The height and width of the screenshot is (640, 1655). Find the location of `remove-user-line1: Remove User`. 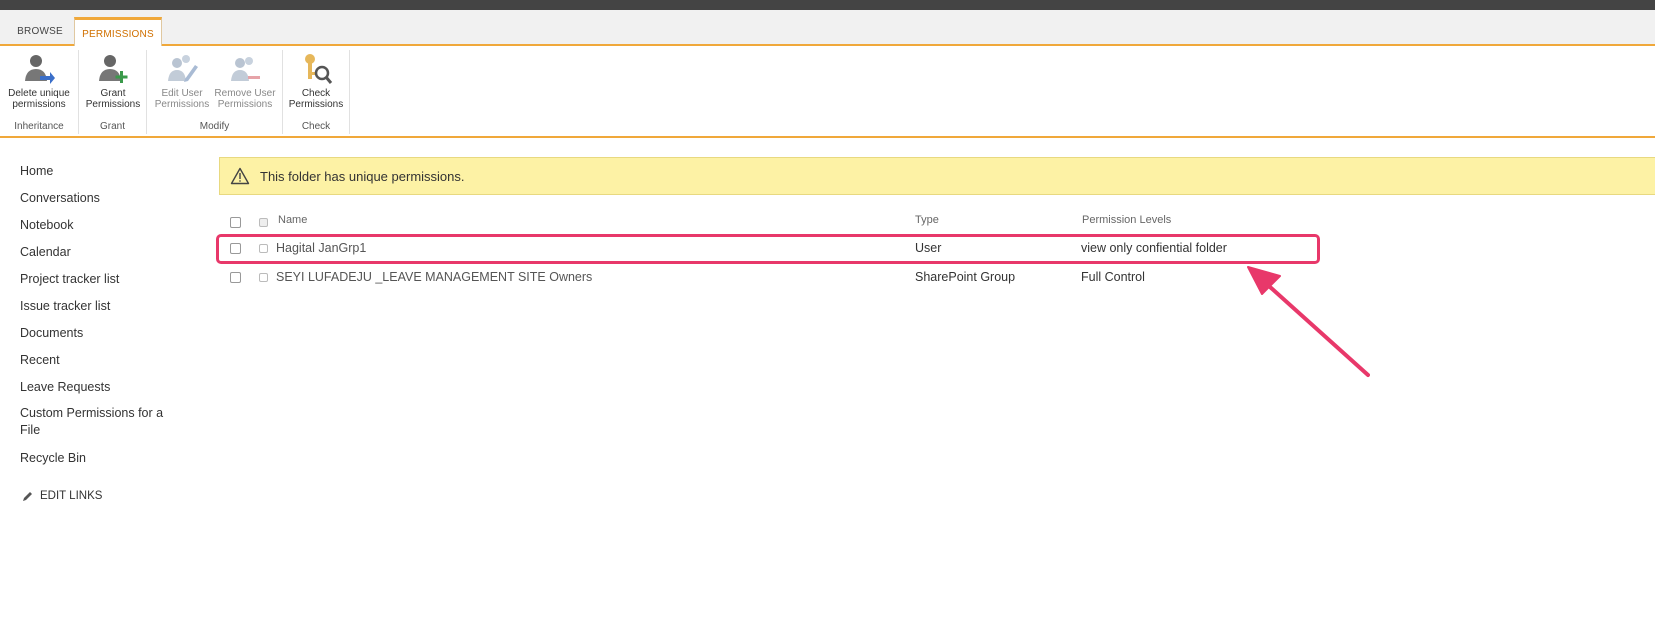

remove-user-line1: Remove User is located at coordinates (245, 93).